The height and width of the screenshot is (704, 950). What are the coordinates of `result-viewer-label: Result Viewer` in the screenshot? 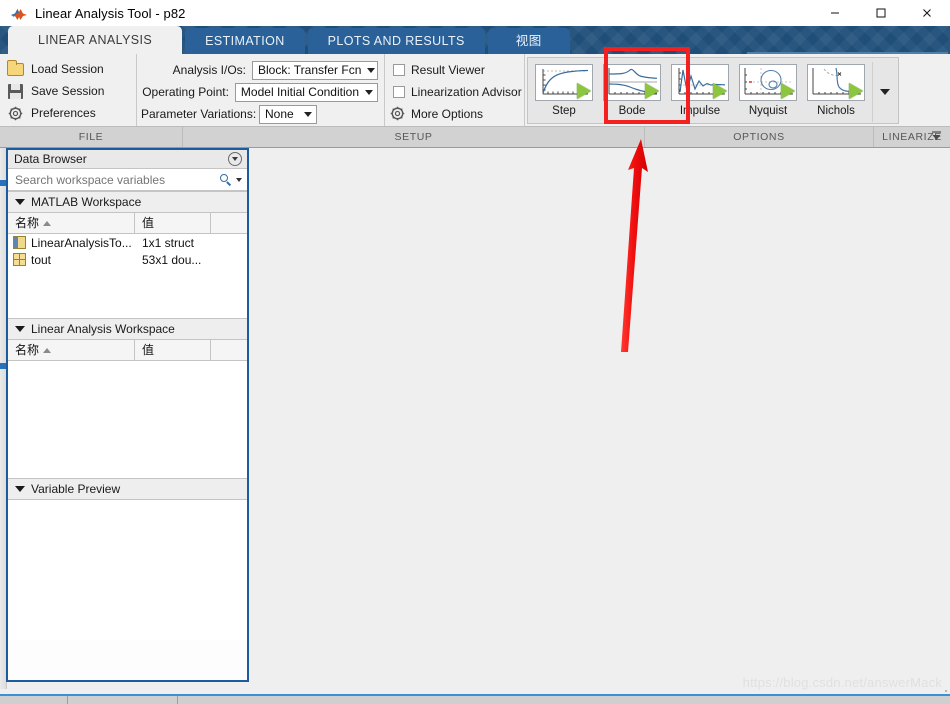 It's located at (448, 70).